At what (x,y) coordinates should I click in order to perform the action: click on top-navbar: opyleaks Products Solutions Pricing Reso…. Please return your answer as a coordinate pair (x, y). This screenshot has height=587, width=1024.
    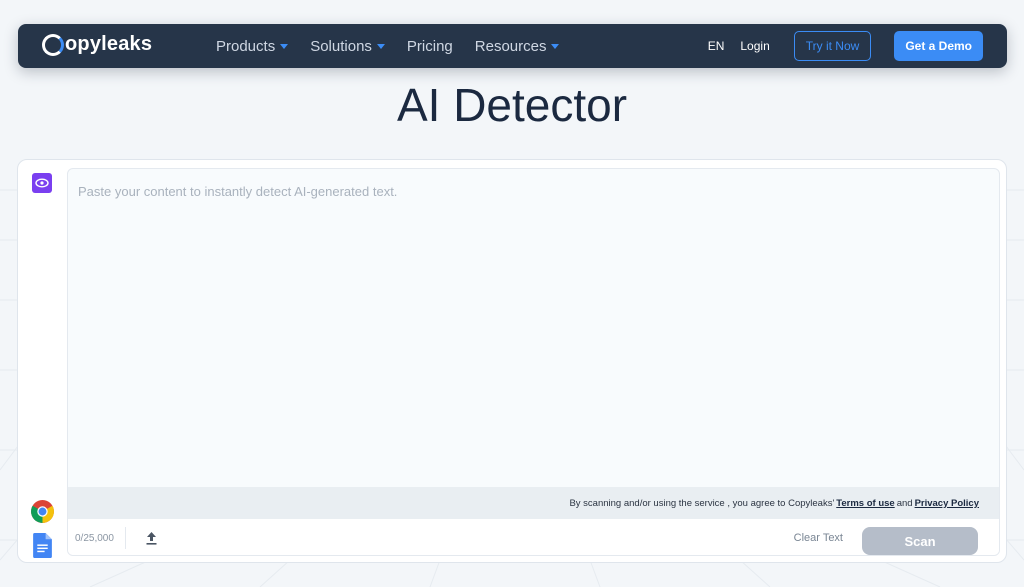
    Looking at the image, I should click on (512, 46).